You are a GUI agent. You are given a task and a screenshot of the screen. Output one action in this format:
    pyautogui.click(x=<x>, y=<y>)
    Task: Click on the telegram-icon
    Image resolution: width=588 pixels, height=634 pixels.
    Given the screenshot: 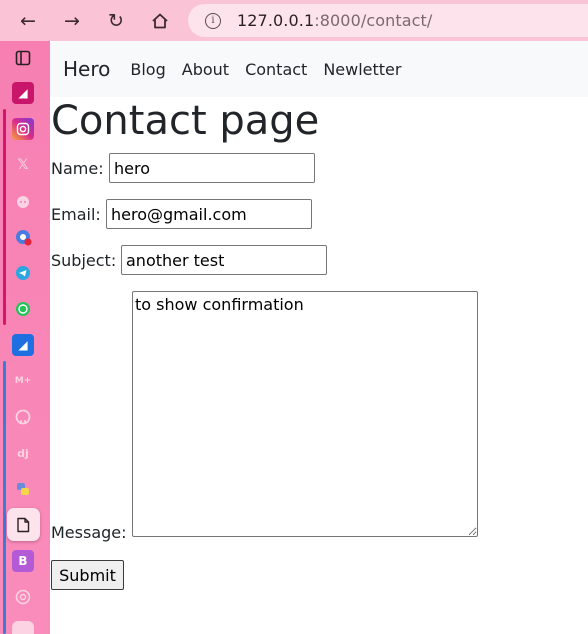 What is the action you would take?
    pyautogui.click(x=23, y=273)
    